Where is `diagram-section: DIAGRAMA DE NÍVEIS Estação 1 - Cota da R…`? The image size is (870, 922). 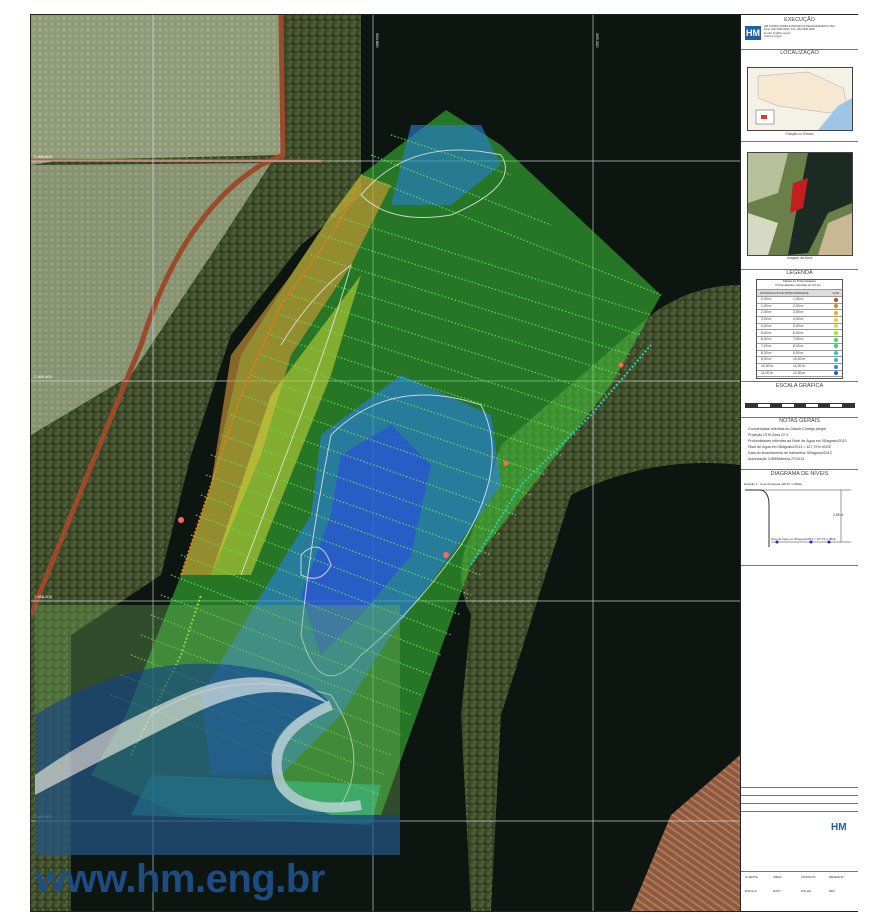 diagram-section: DIAGRAMA DE NÍVEIS Estação 1 - Cota da R… is located at coordinates (799, 517).